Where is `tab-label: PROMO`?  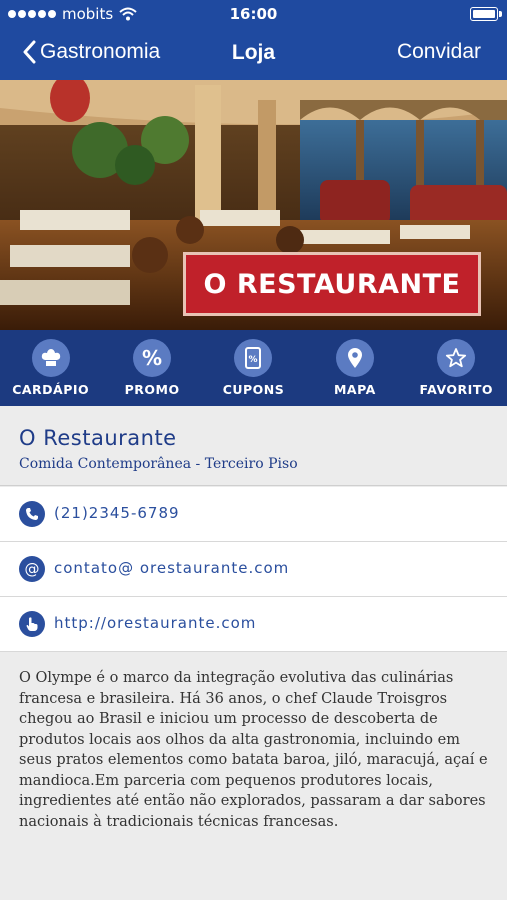 tab-label: PROMO is located at coordinates (152, 389).